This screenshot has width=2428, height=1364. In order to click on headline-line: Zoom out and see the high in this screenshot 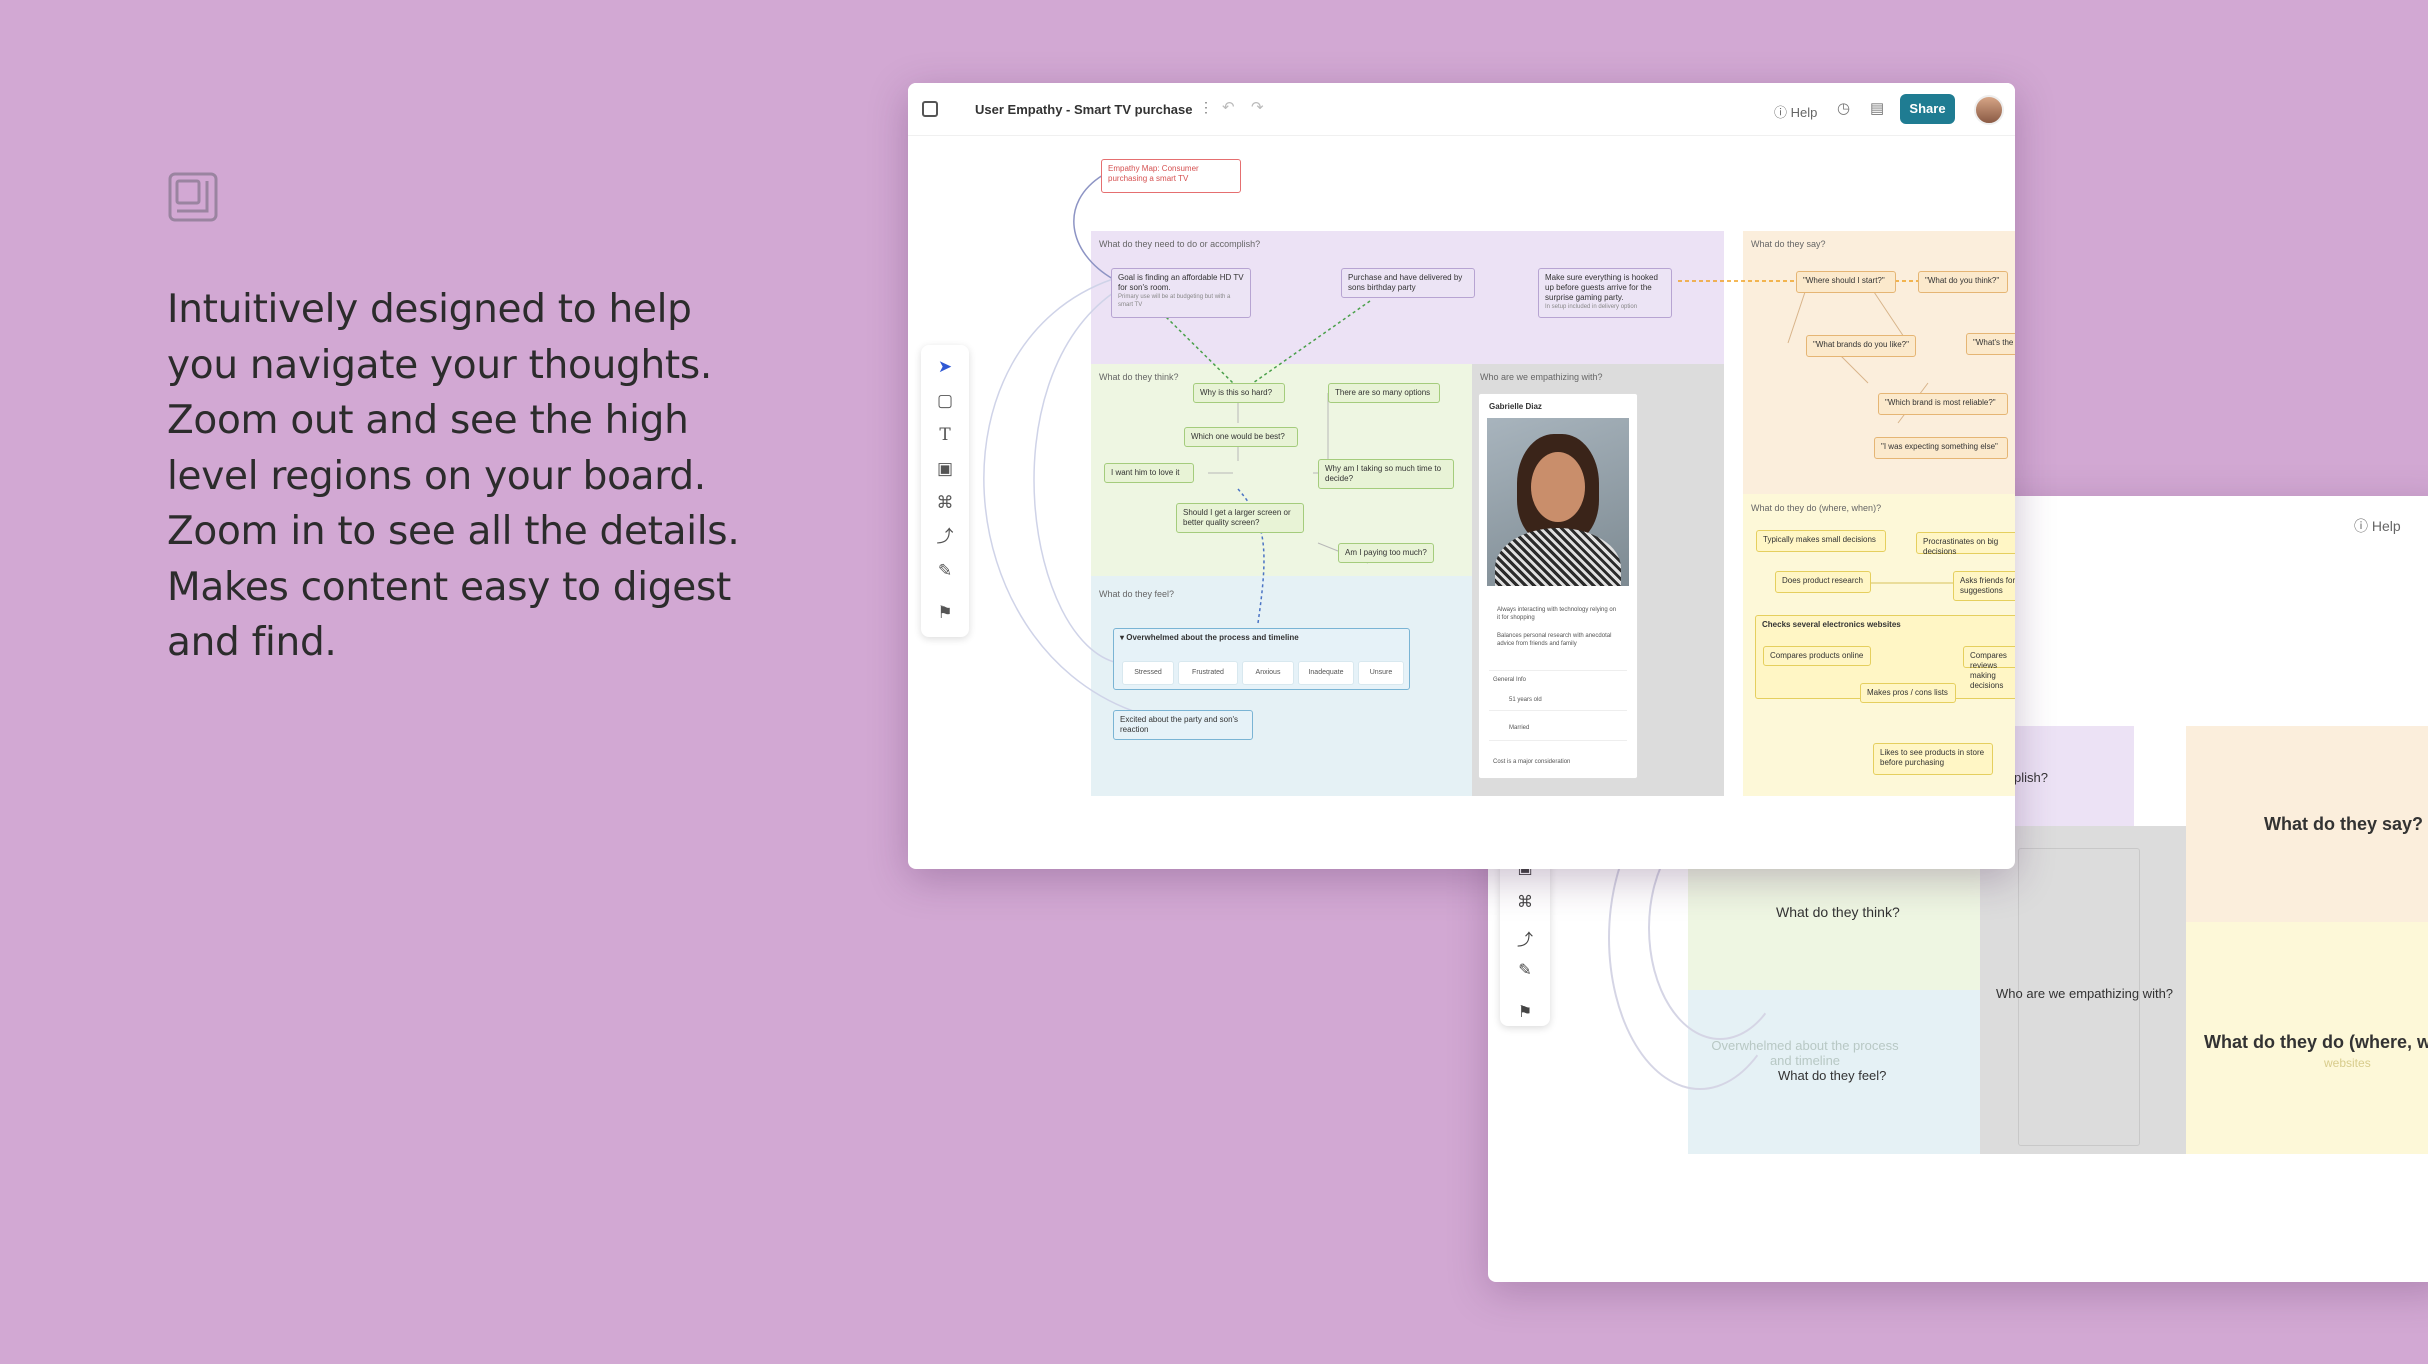, I will do `click(428, 420)`.